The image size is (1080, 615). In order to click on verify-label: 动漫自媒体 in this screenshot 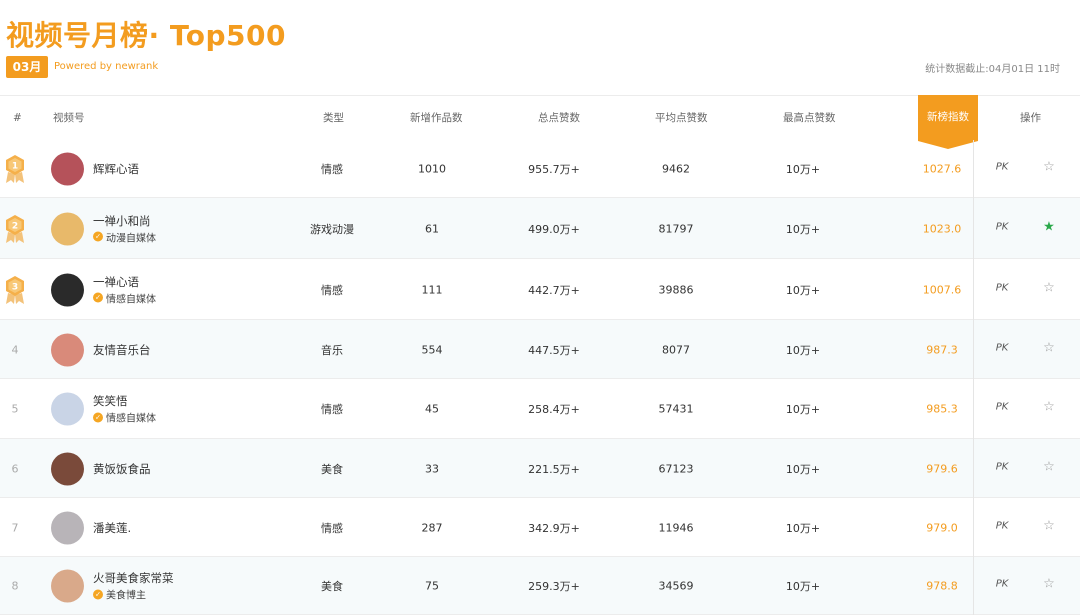, I will do `click(131, 238)`.